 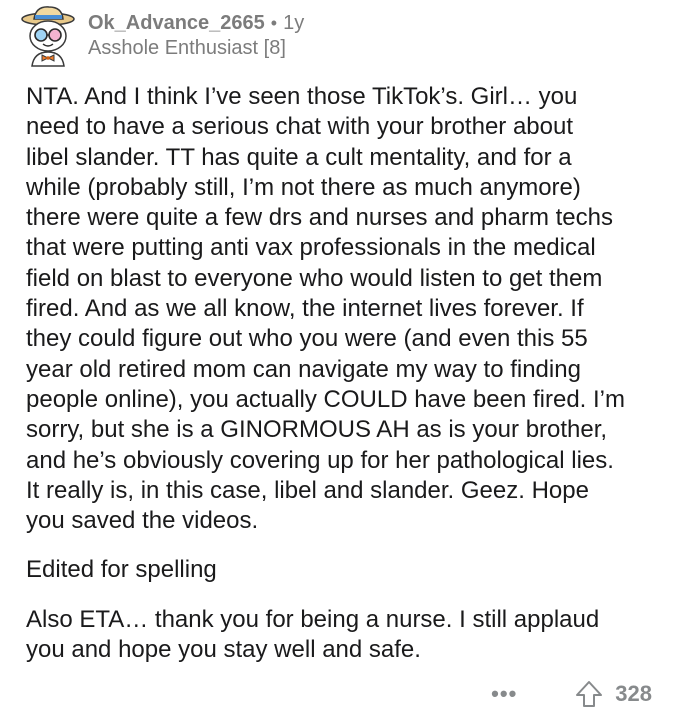 What do you see at coordinates (176, 23) in the screenshot?
I see `username-link: Ok_Advance_2665` at bounding box center [176, 23].